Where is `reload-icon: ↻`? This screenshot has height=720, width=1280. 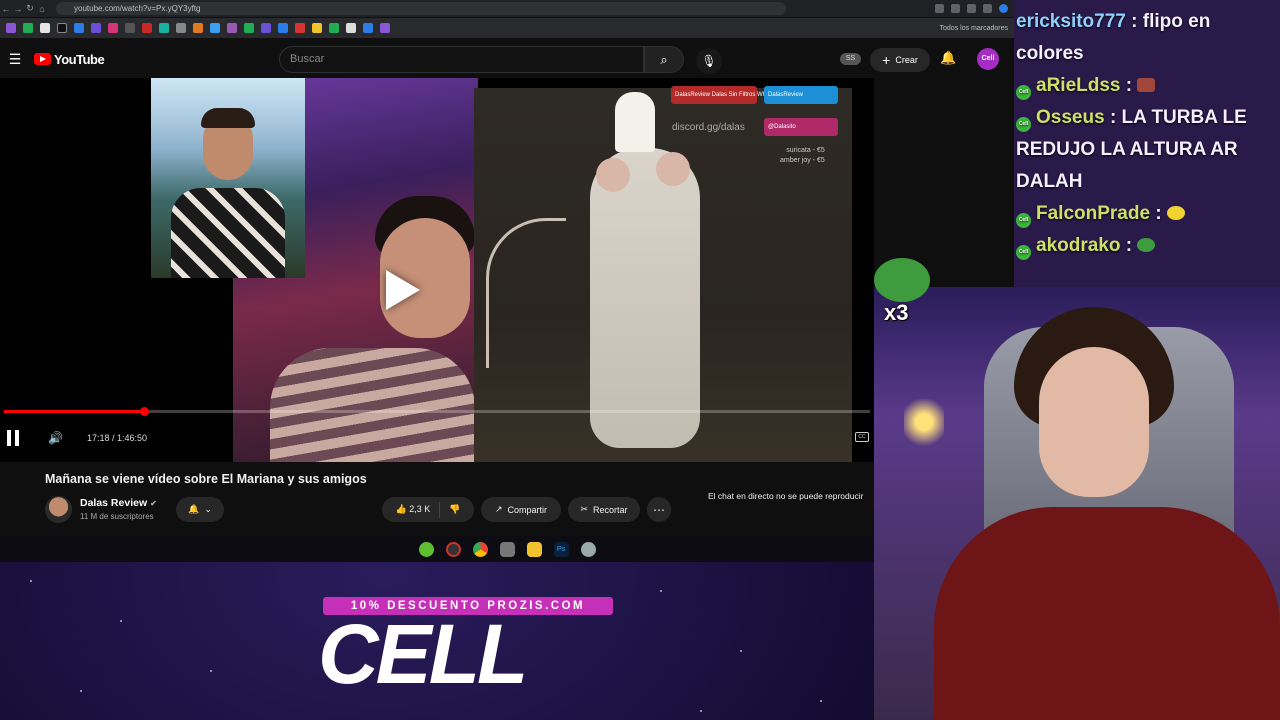 reload-icon: ↻ is located at coordinates (30, 8).